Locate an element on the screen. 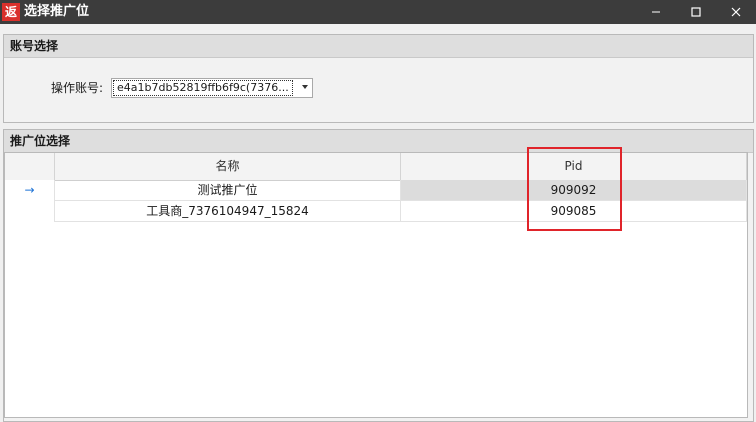 Image resolution: width=756 pixels, height=422 pixels. chevron-down-icon is located at coordinates (305, 87).